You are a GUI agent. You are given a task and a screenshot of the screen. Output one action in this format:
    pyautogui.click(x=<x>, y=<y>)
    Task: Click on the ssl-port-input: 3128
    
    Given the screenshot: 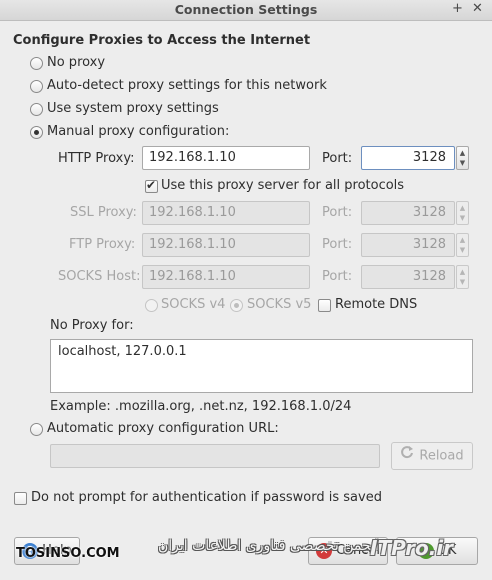 What is the action you would take?
    pyautogui.click(x=408, y=213)
    